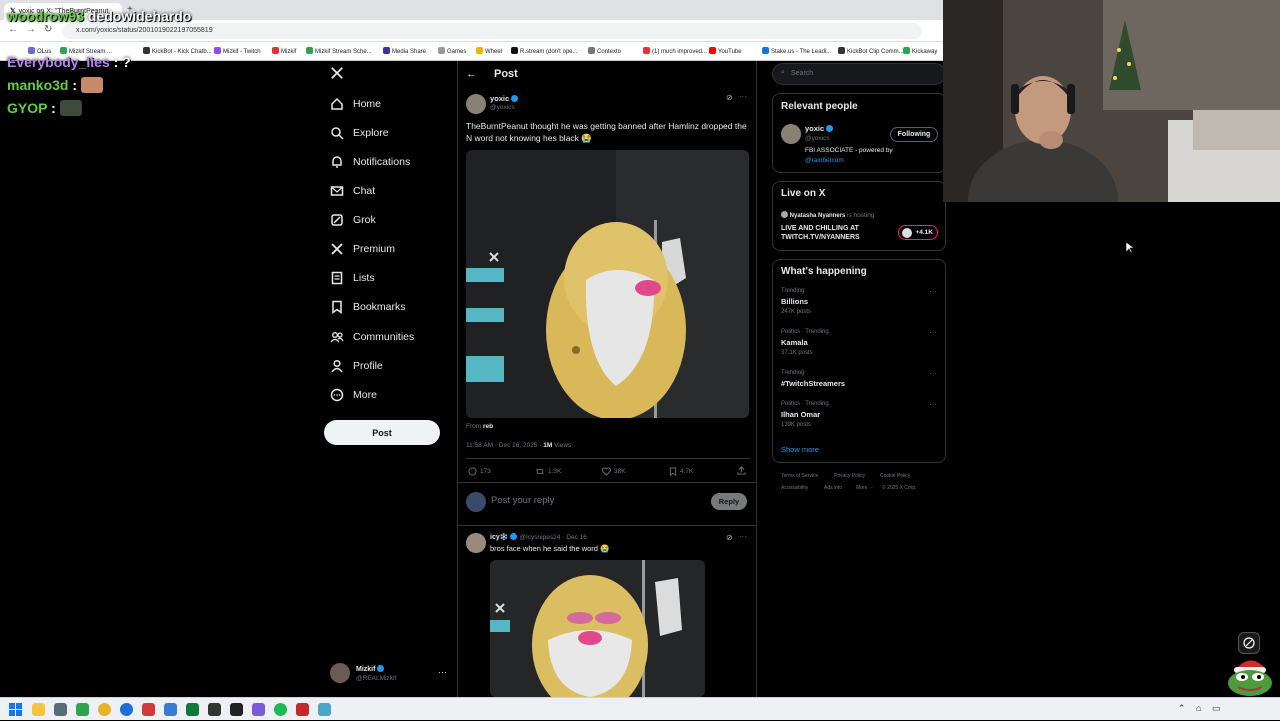  Describe the element at coordinates (390, 674) in the screenshot. I see `account-switcher: Mizkif @REALMizkif ···` at that location.